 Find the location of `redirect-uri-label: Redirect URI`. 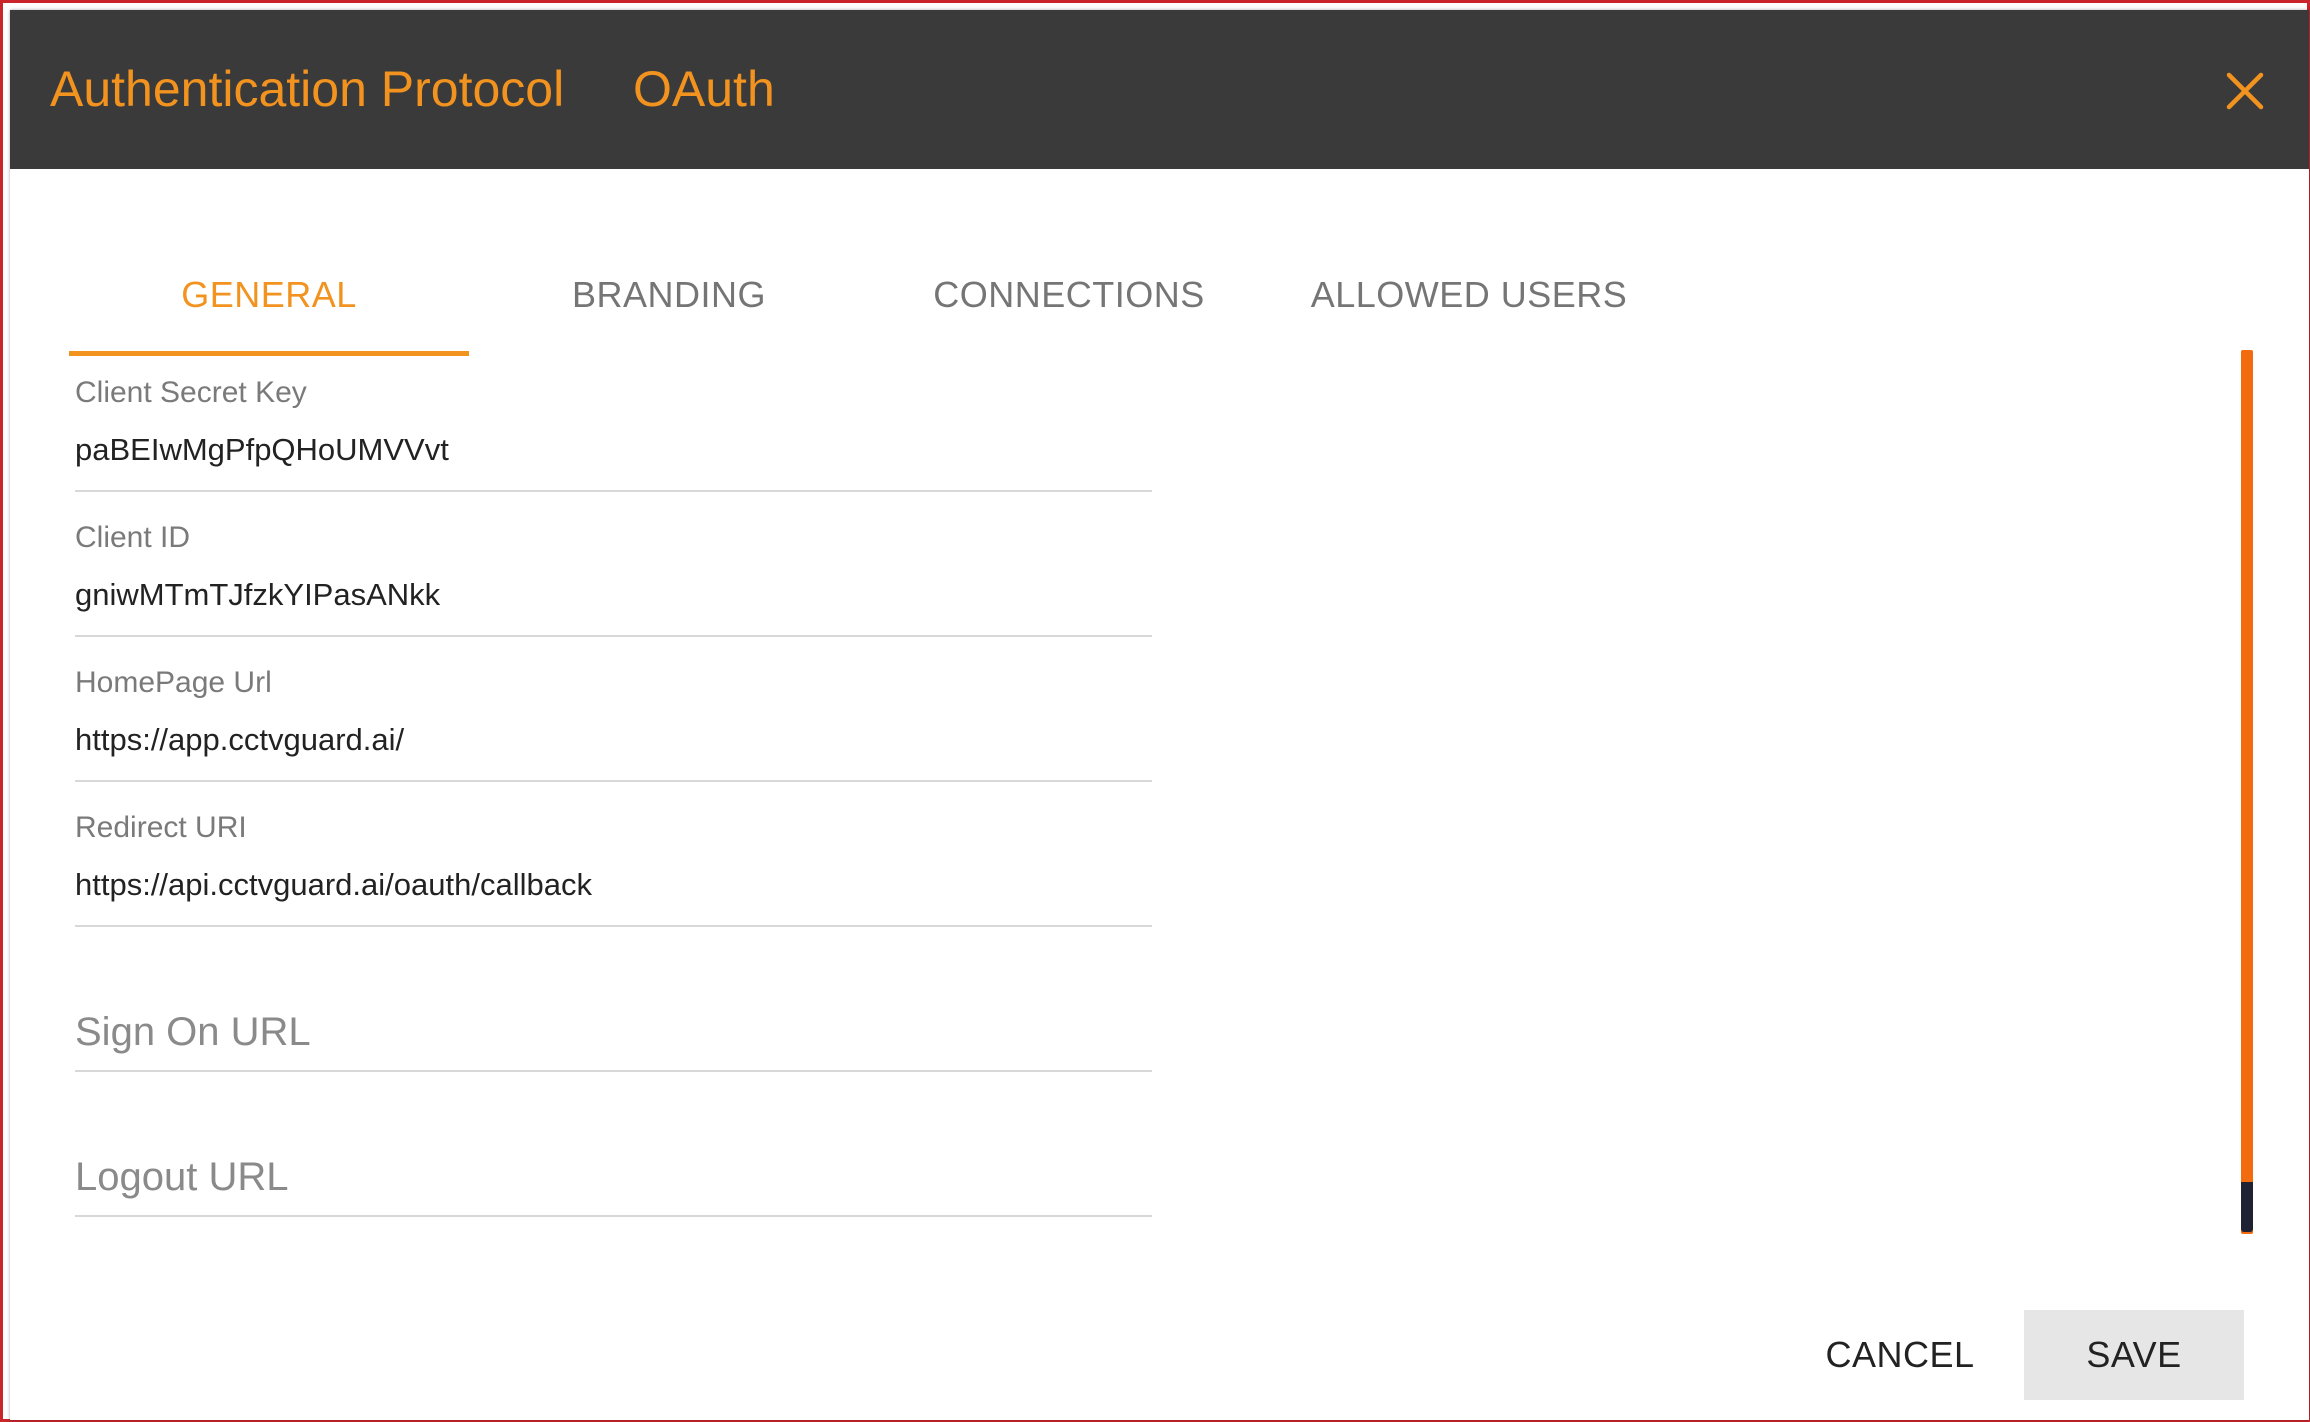

redirect-uri-label: Redirect URI is located at coordinates (161, 827).